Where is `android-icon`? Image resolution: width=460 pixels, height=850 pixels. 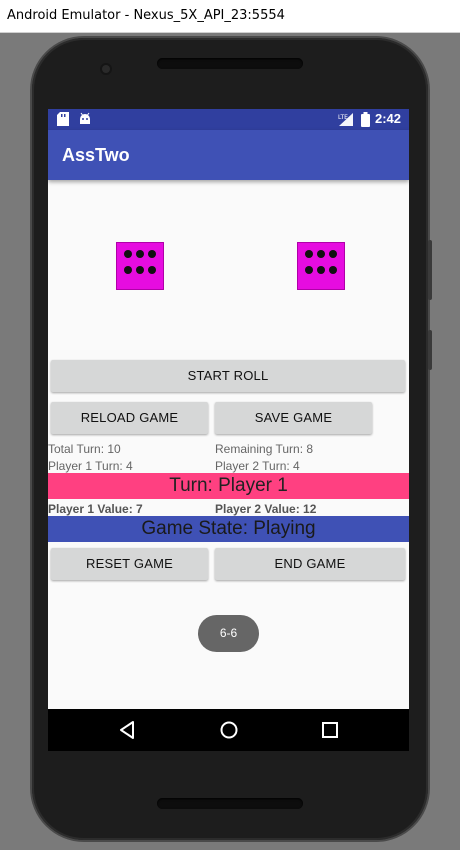 android-icon is located at coordinates (85, 121).